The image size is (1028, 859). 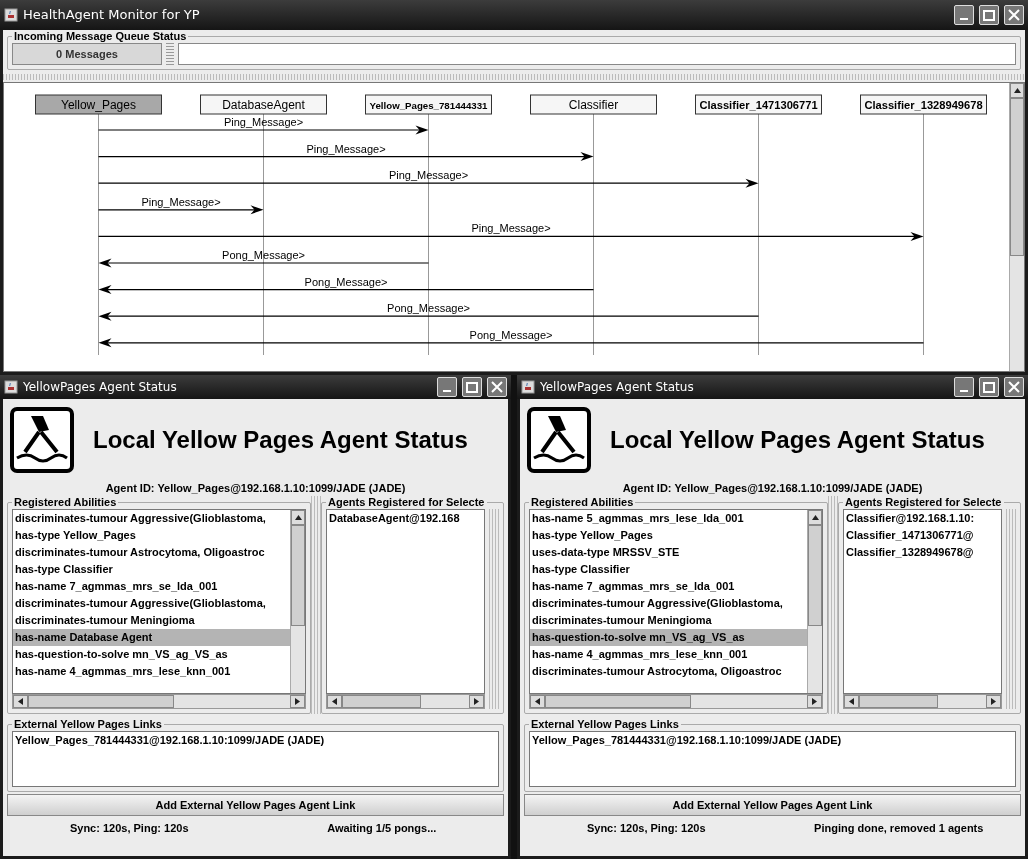 I want to click on group-label: Incoming Message Queue Status, so click(x=100, y=36).